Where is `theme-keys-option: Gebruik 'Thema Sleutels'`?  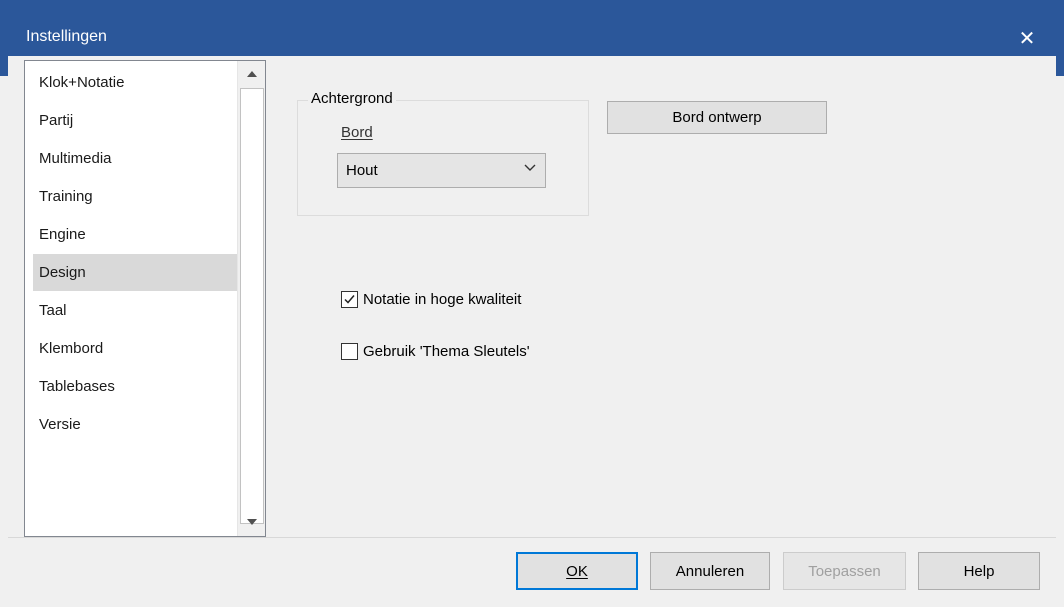 theme-keys-option: Gebruik 'Thema Sleutels' is located at coordinates (435, 351).